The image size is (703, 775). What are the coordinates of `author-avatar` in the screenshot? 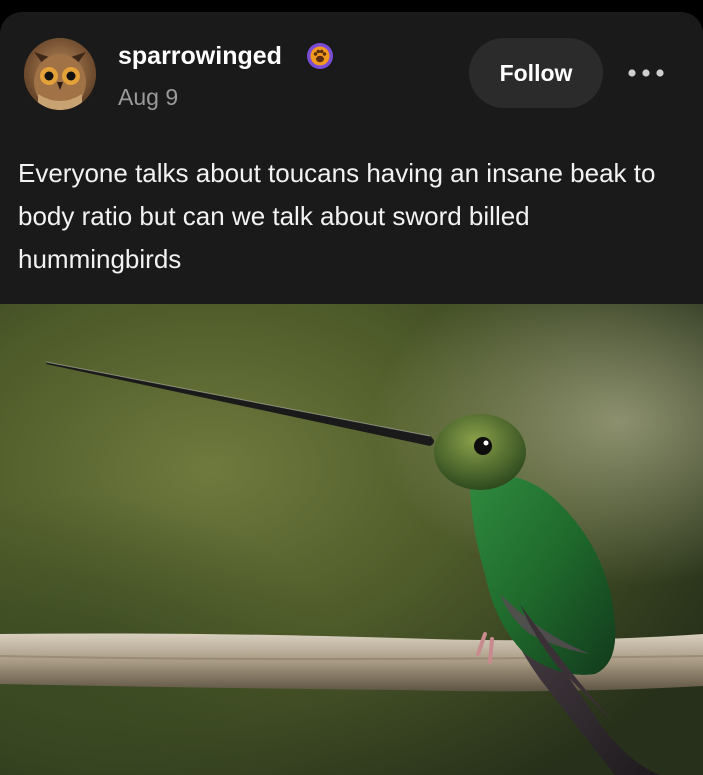 It's located at (60, 74).